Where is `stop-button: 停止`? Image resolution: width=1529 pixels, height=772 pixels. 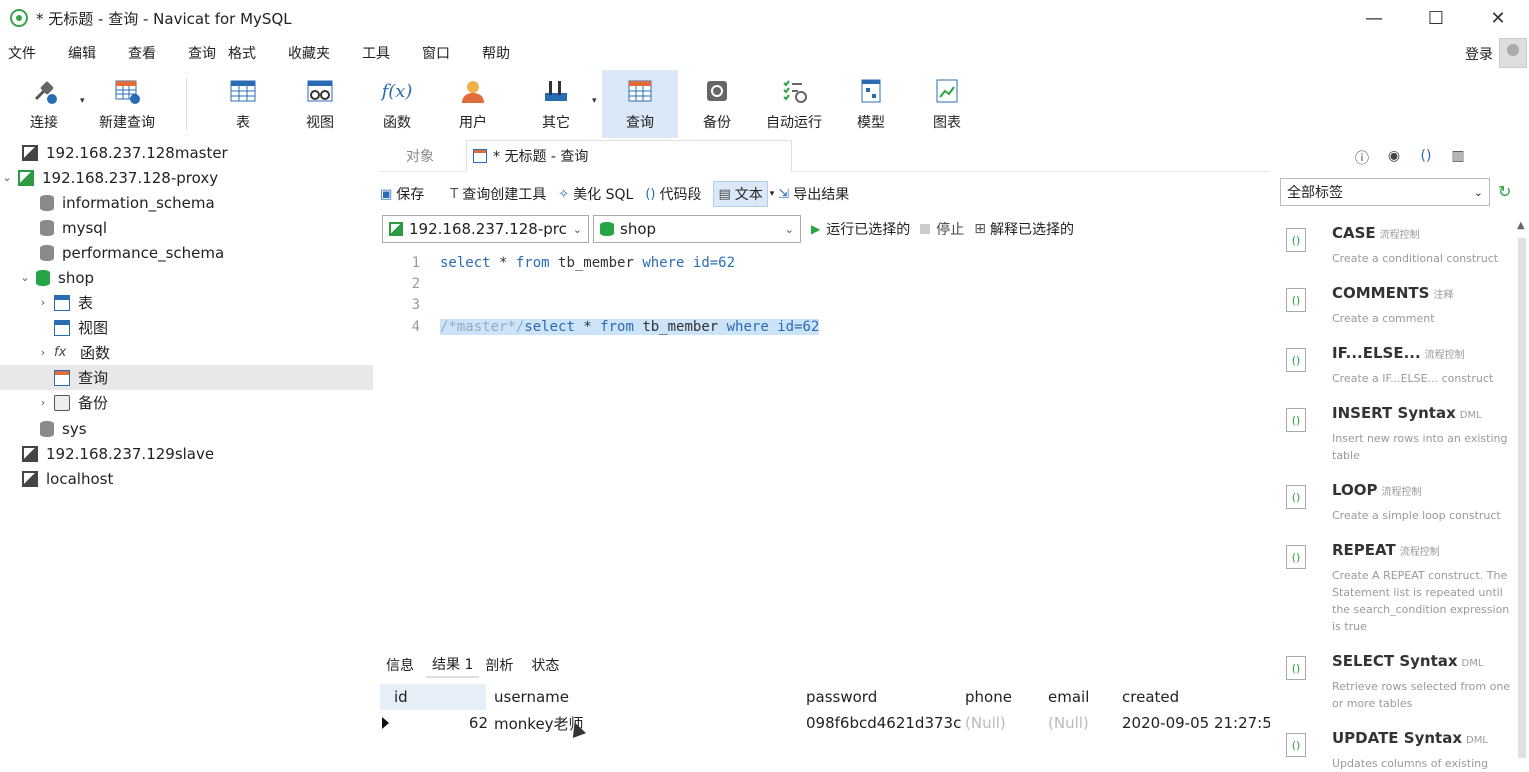
stop-button: 停止 is located at coordinates (942, 229).